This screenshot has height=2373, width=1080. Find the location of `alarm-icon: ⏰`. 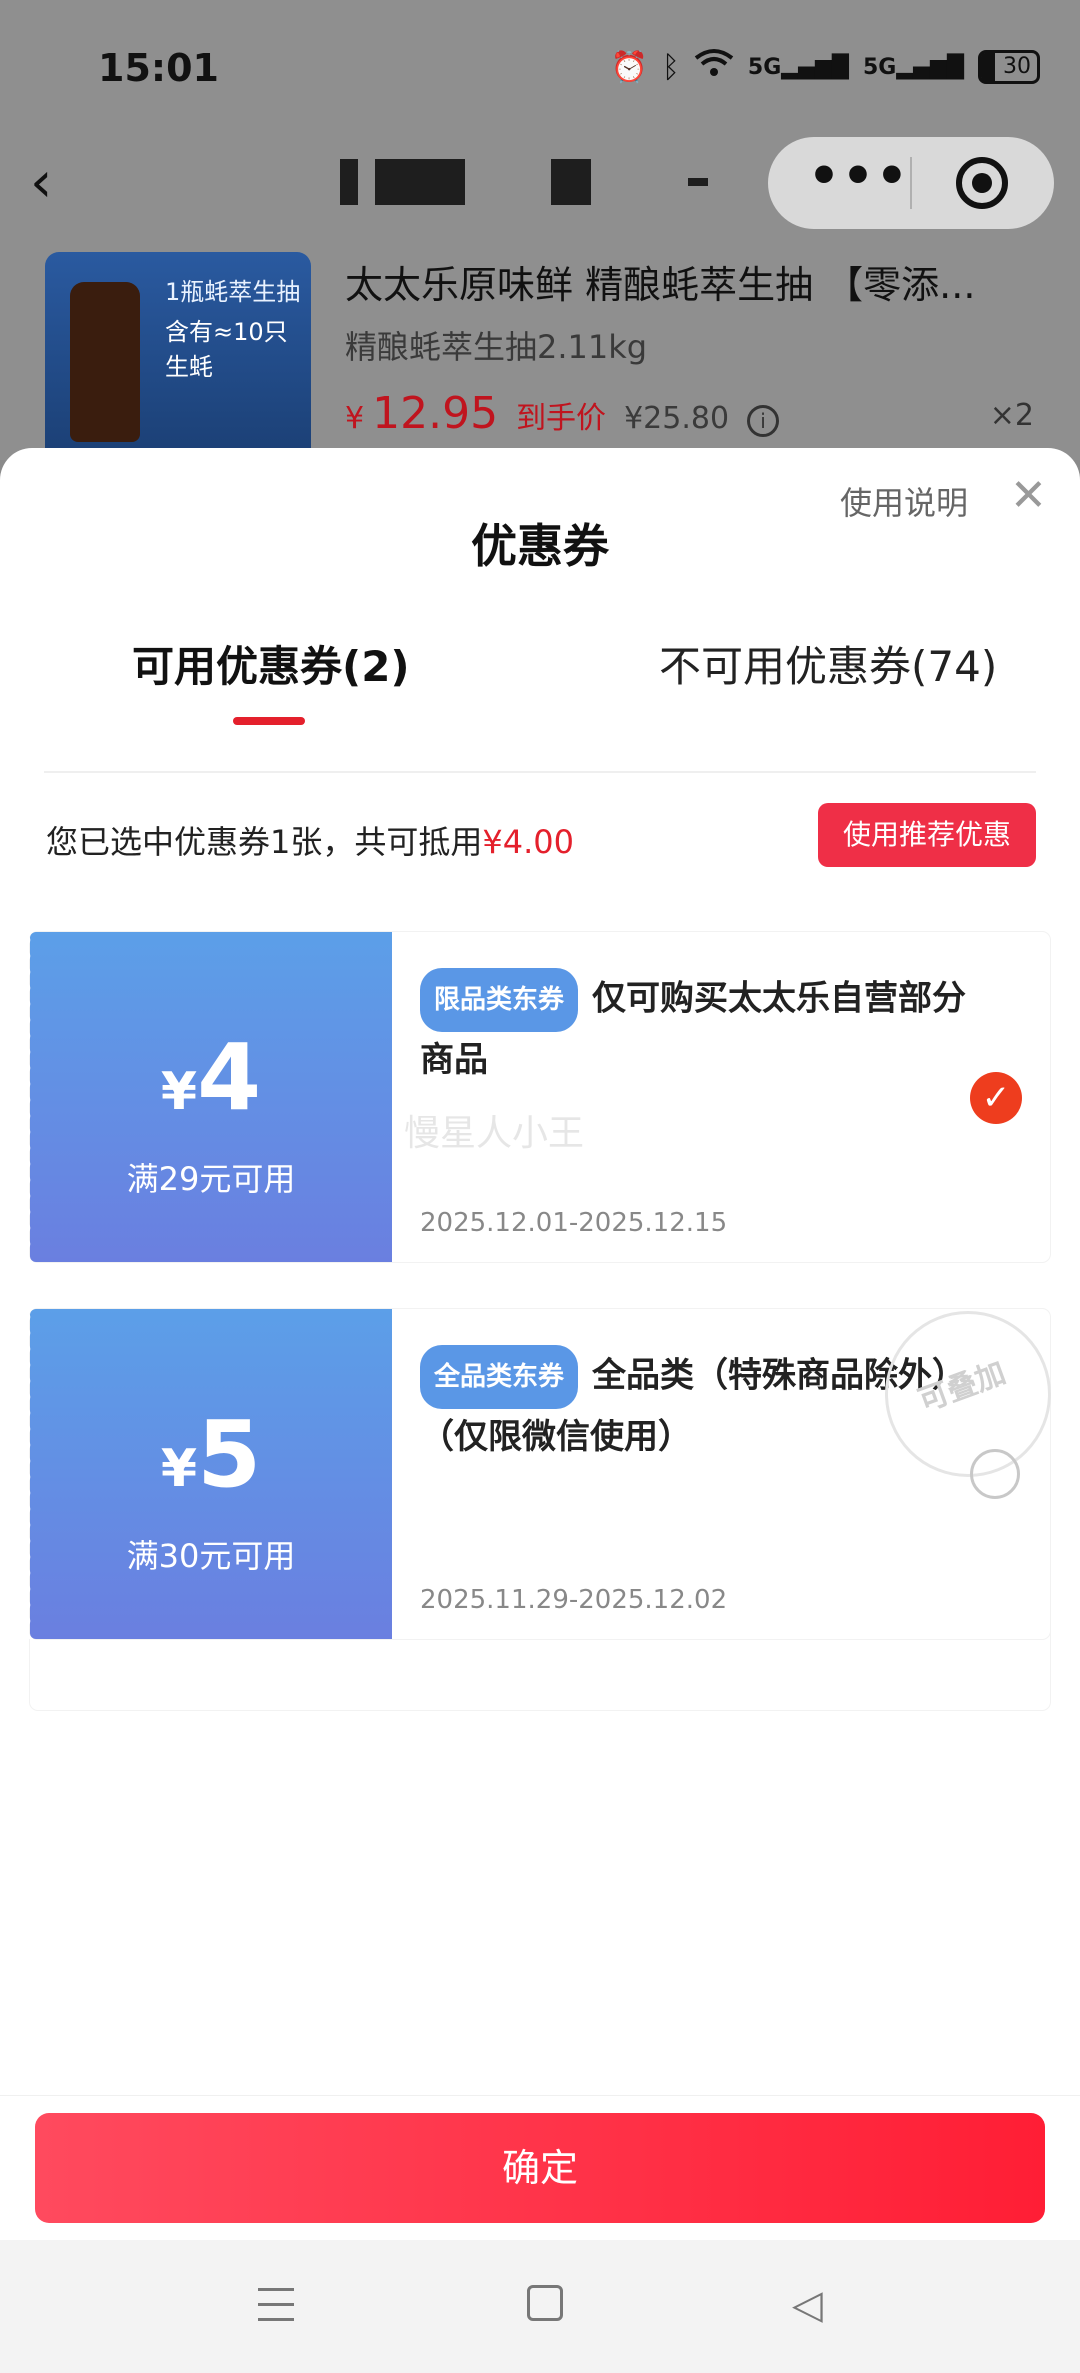

alarm-icon: ⏰ is located at coordinates (629, 67).